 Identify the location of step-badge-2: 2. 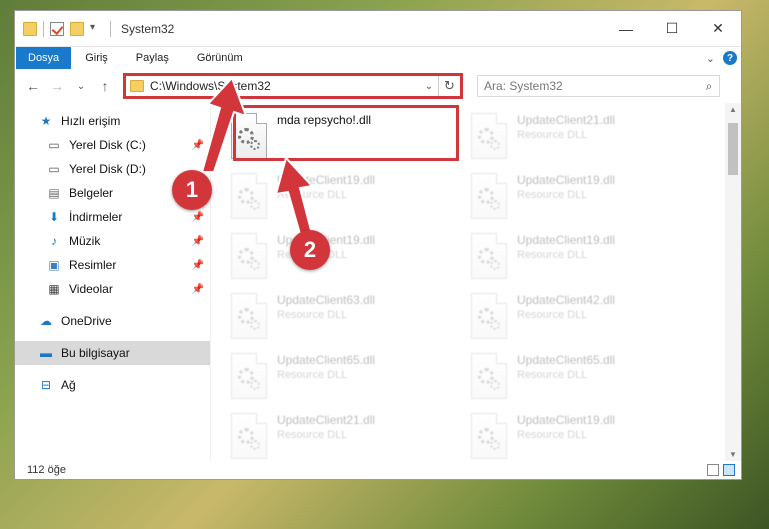
(310, 250).